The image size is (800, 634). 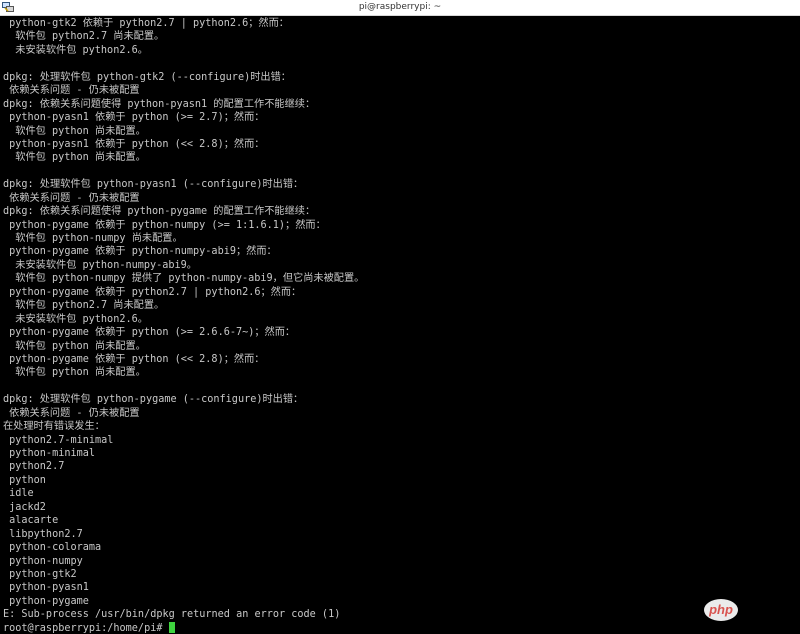 I want to click on terminal-line: python2.7-minimal, so click(x=58, y=440).